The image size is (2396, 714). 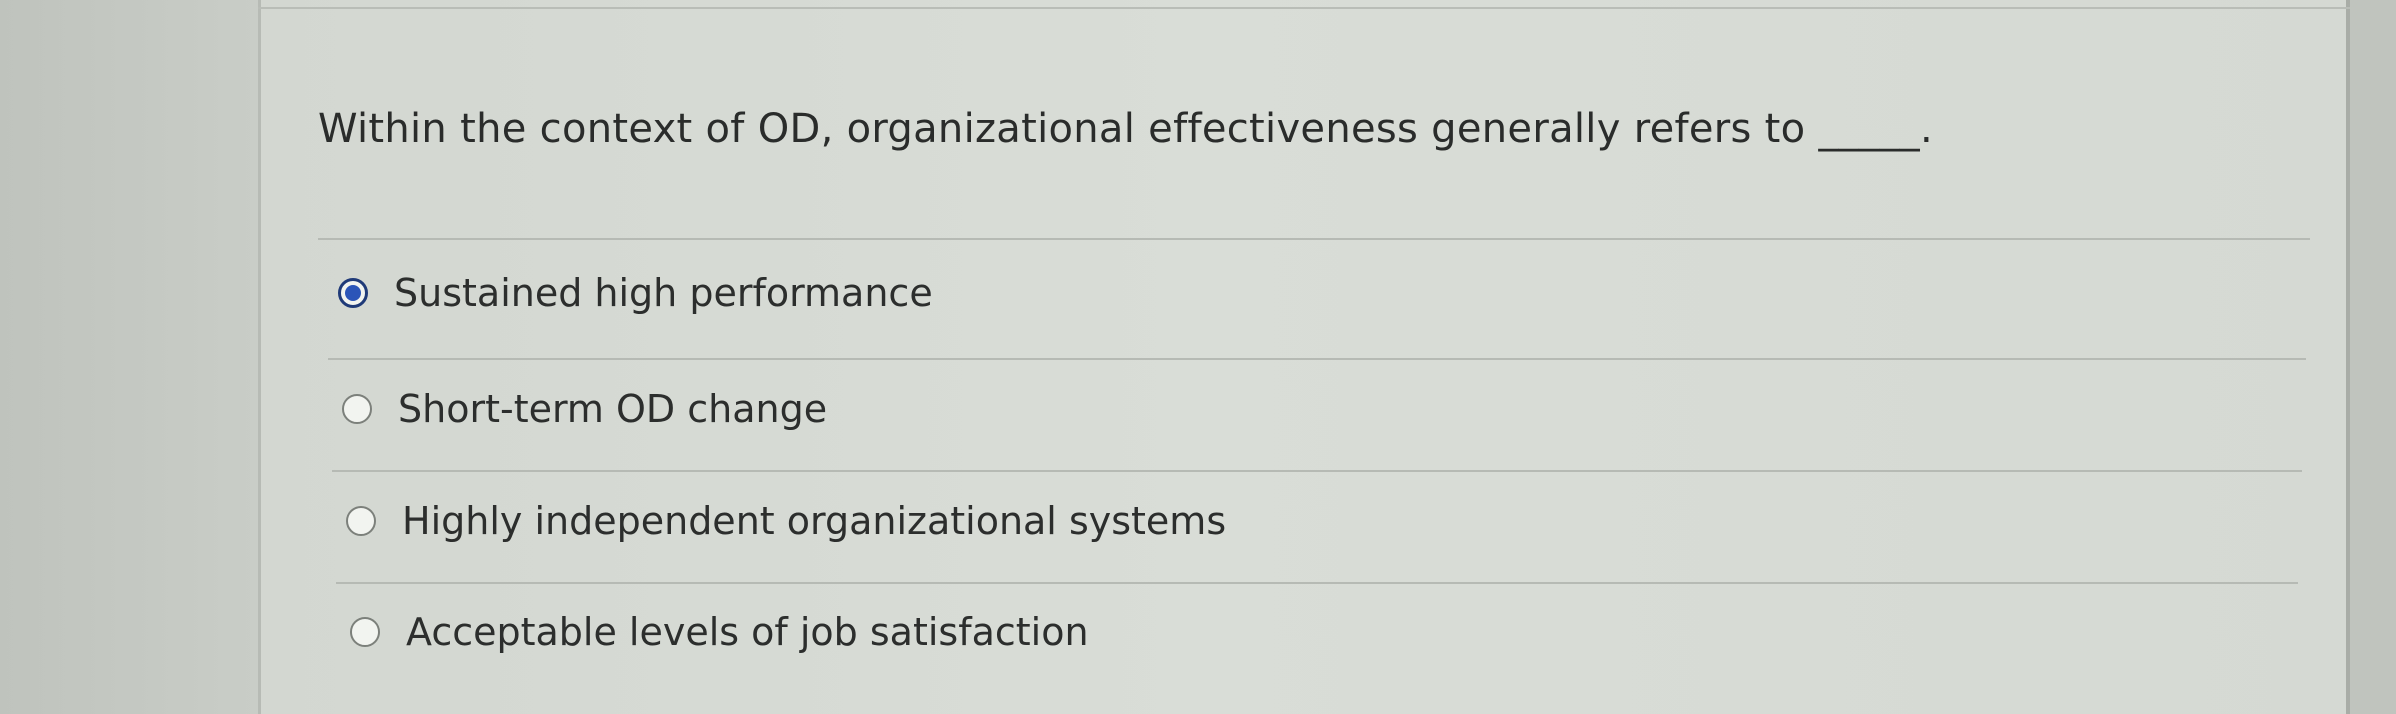 I want to click on page-right-margin, so click(x=2373, y=357).